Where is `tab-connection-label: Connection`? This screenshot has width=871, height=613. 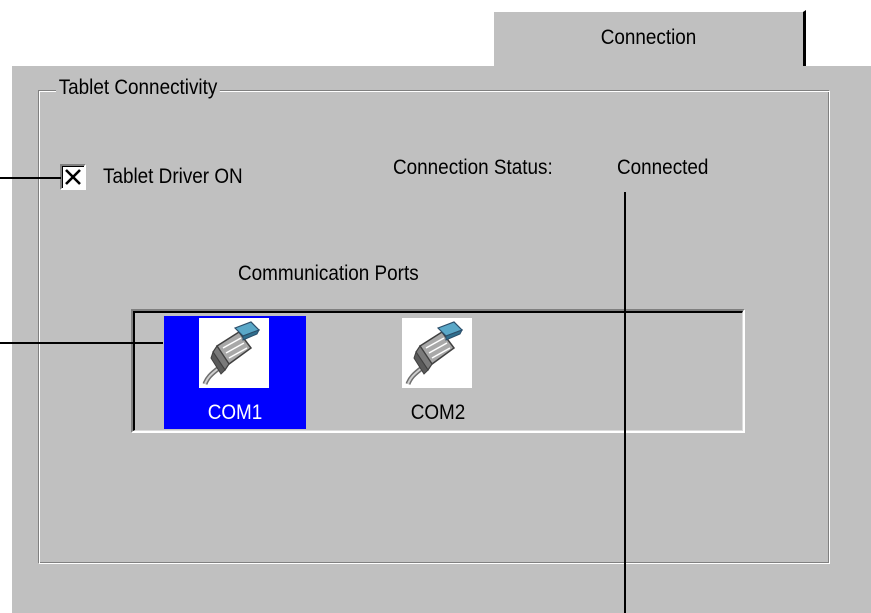 tab-connection-label: Connection is located at coordinates (648, 37).